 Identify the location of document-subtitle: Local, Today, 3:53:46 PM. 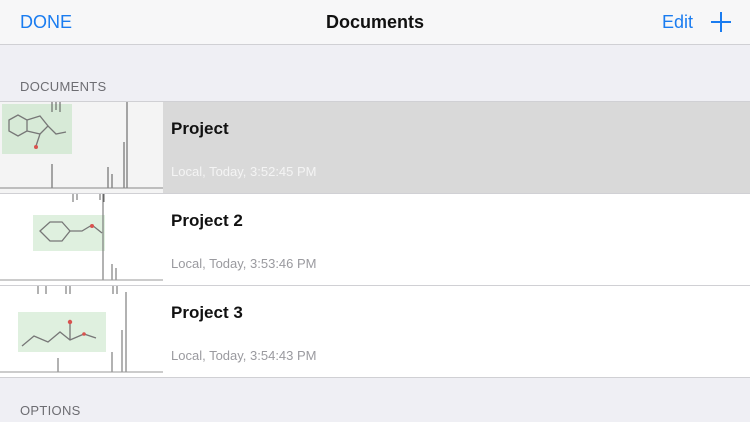
(244, 263).